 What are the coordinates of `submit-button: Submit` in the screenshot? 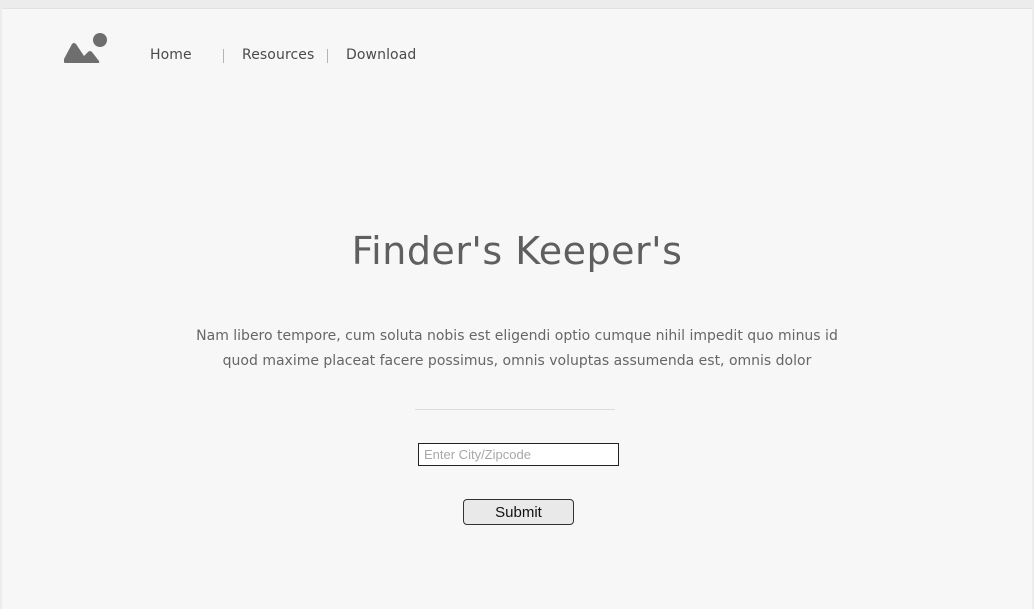 It's located at (518, 512).